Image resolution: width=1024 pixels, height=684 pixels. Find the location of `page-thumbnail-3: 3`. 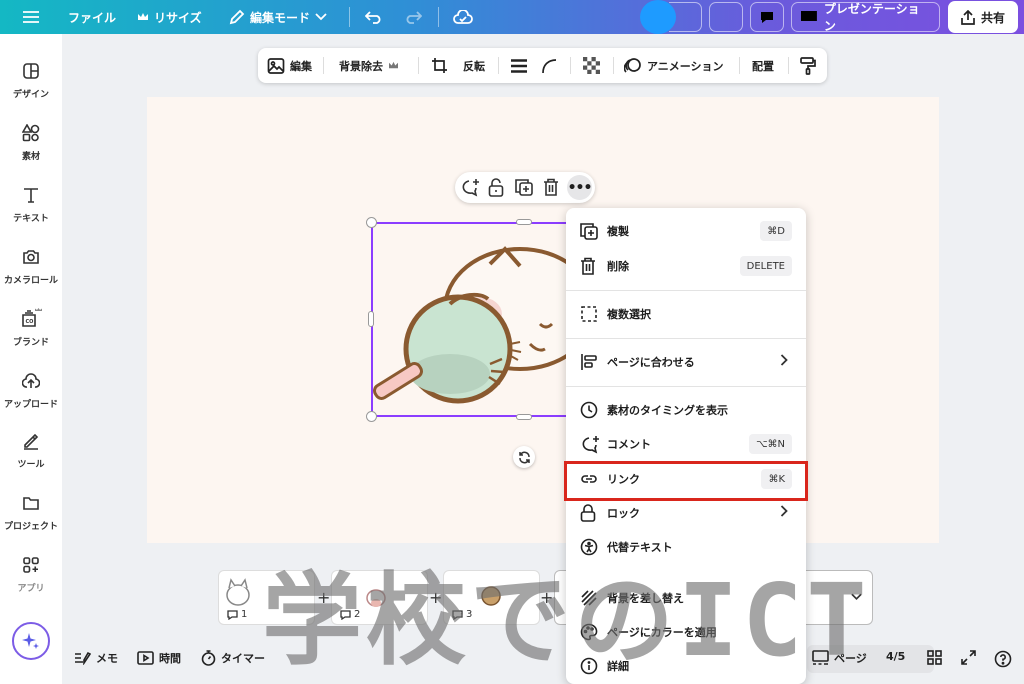

page-thumbnail-3: 3 is located at coordinates (491, 597).